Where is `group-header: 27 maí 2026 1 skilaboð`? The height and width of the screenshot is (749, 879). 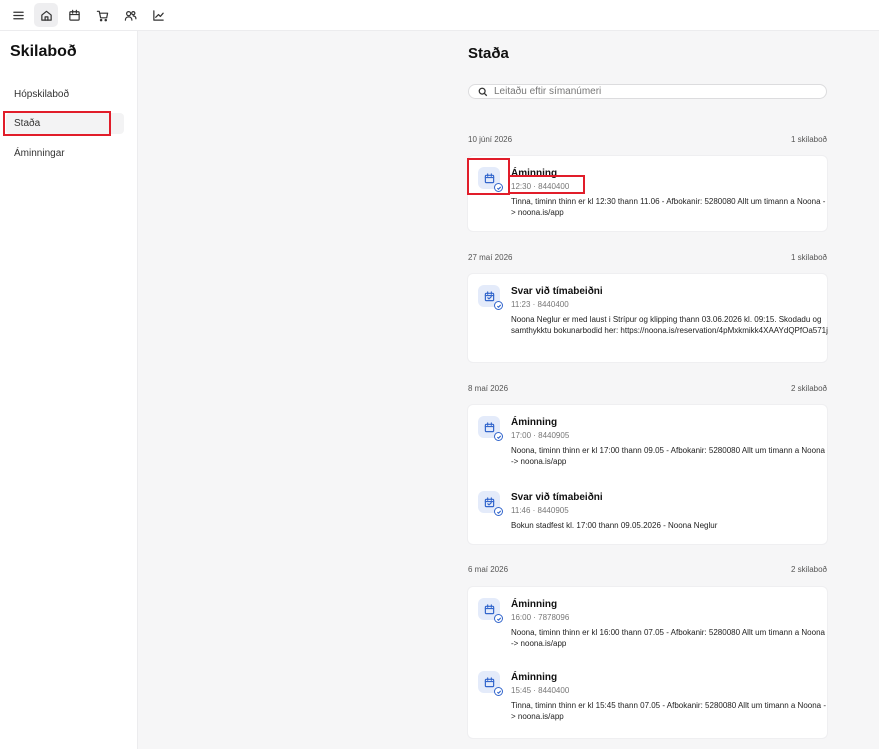
group-header: 27 maí 2026 1 skilaboð is located at coordinates (647, 257).